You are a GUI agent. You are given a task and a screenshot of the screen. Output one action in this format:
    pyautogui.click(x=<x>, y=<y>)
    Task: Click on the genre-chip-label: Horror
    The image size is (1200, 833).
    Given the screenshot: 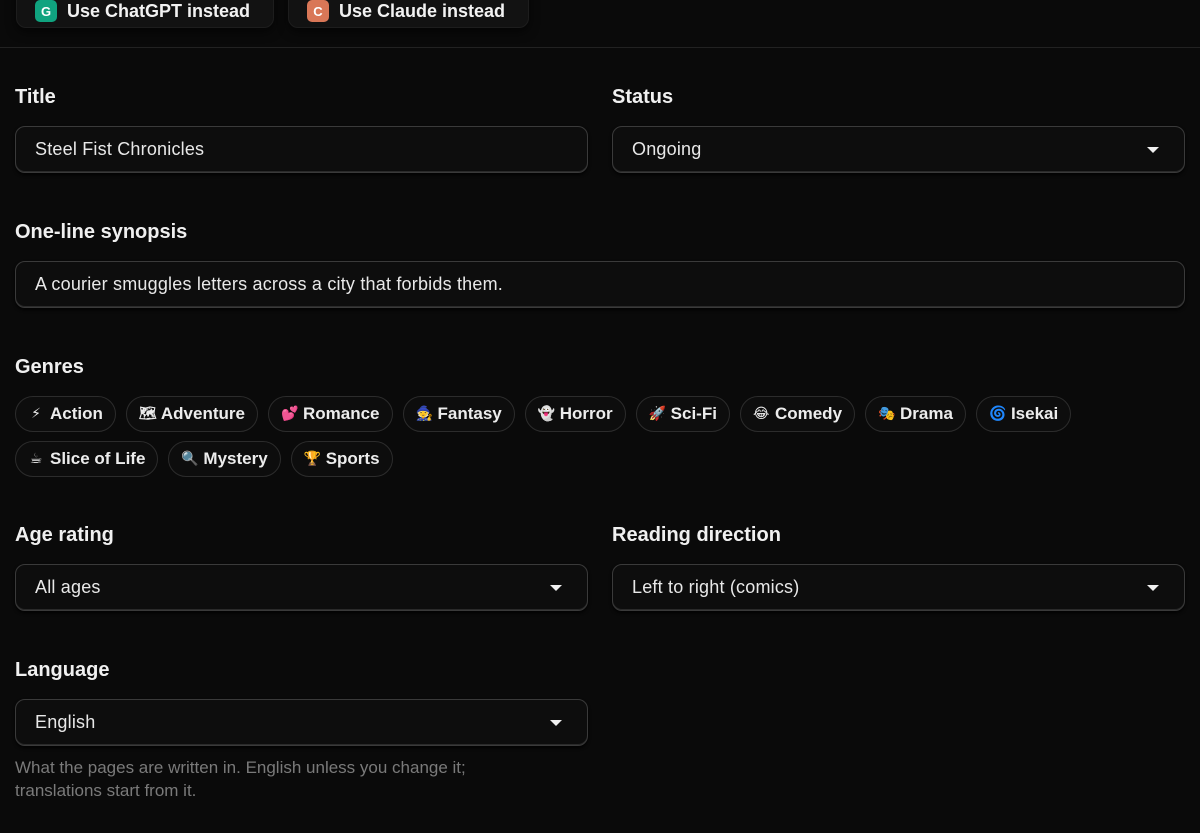 What is the action you would take?
    pyautogui.click(x=586, y=413)
    